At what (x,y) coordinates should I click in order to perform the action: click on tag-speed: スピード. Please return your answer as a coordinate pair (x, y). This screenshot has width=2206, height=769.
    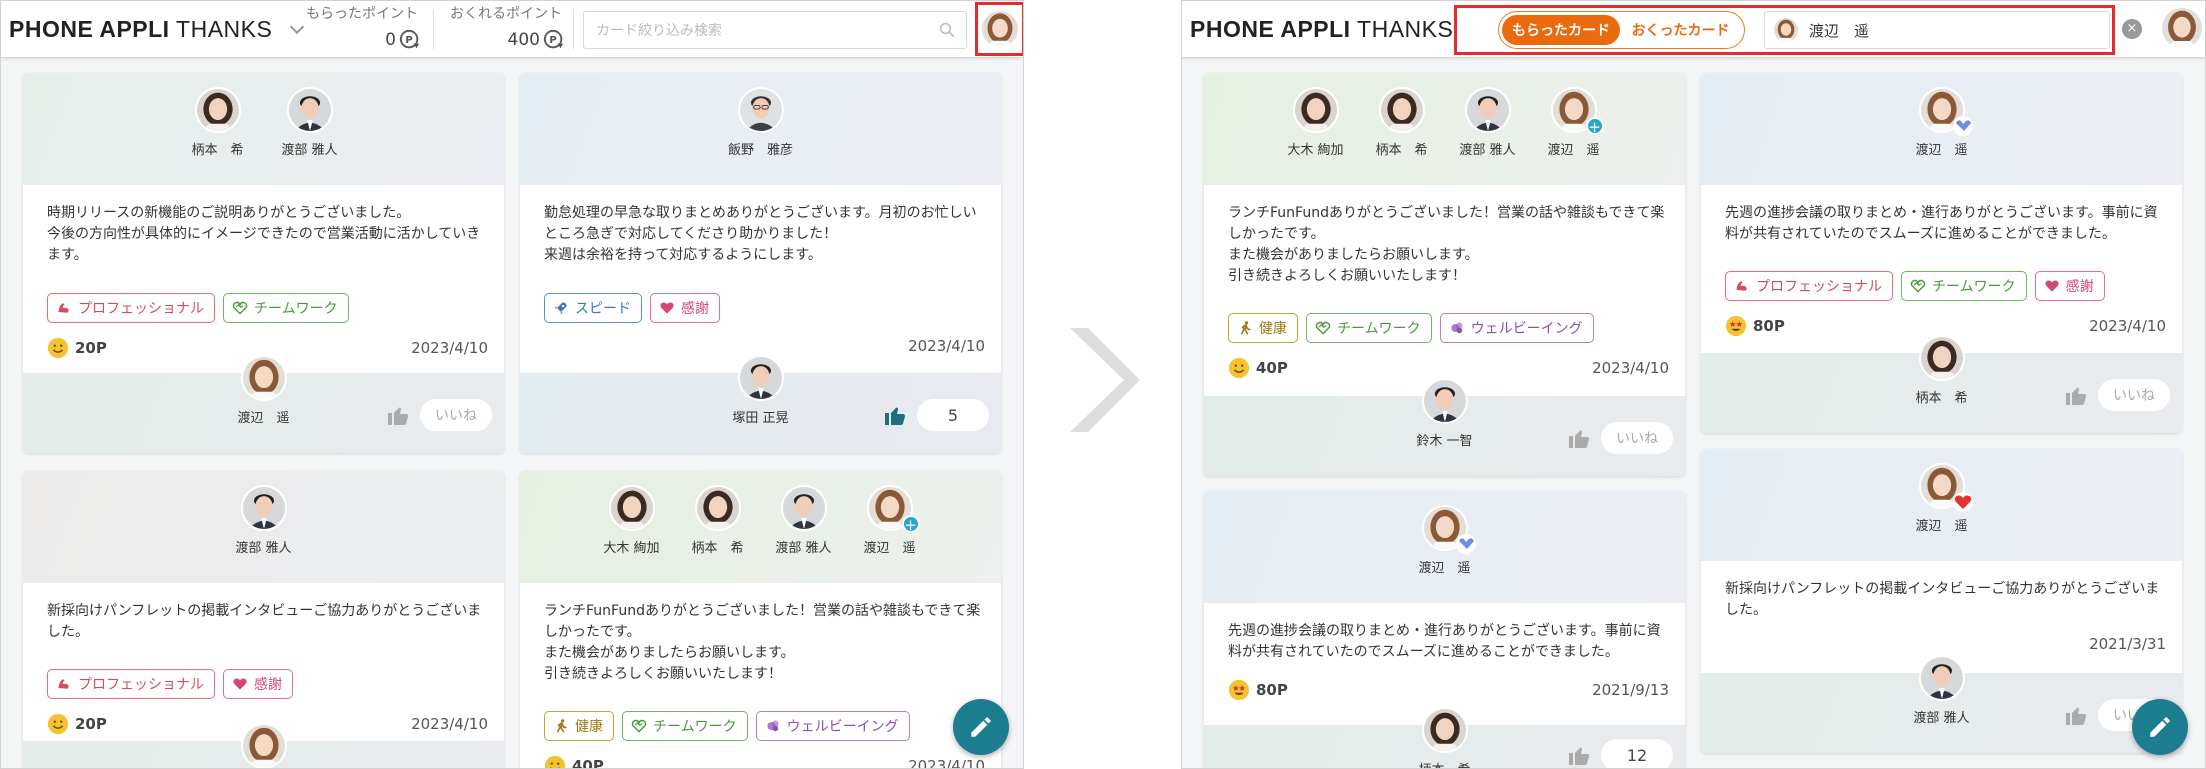
    Looking at the image, I should click on (593, 308).